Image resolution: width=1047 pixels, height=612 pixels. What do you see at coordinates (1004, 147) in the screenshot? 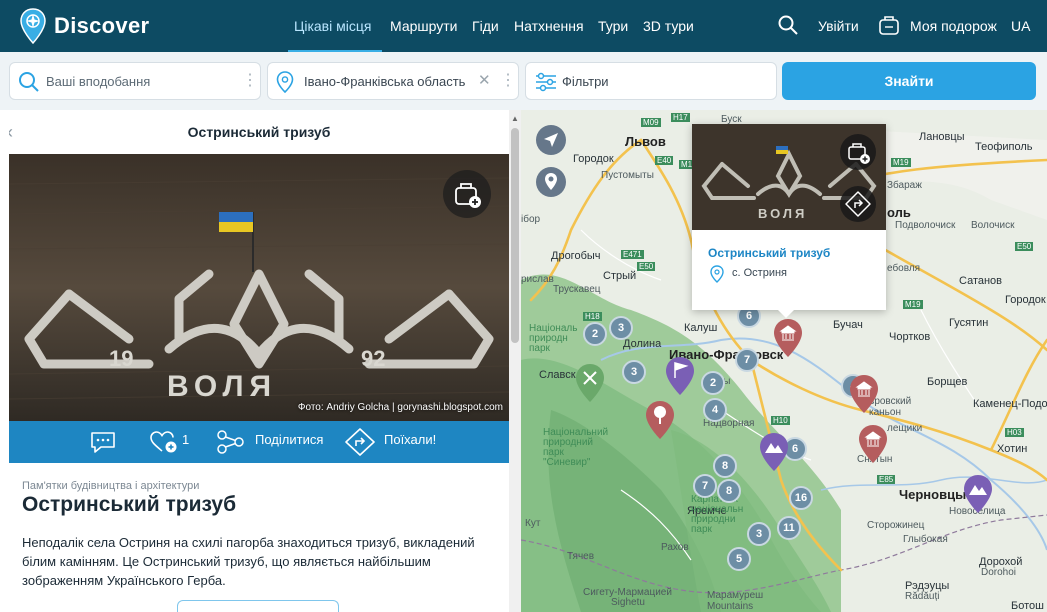
I see `map-label-teofipol: Теофиполь` at bounding box center [1004, 147].